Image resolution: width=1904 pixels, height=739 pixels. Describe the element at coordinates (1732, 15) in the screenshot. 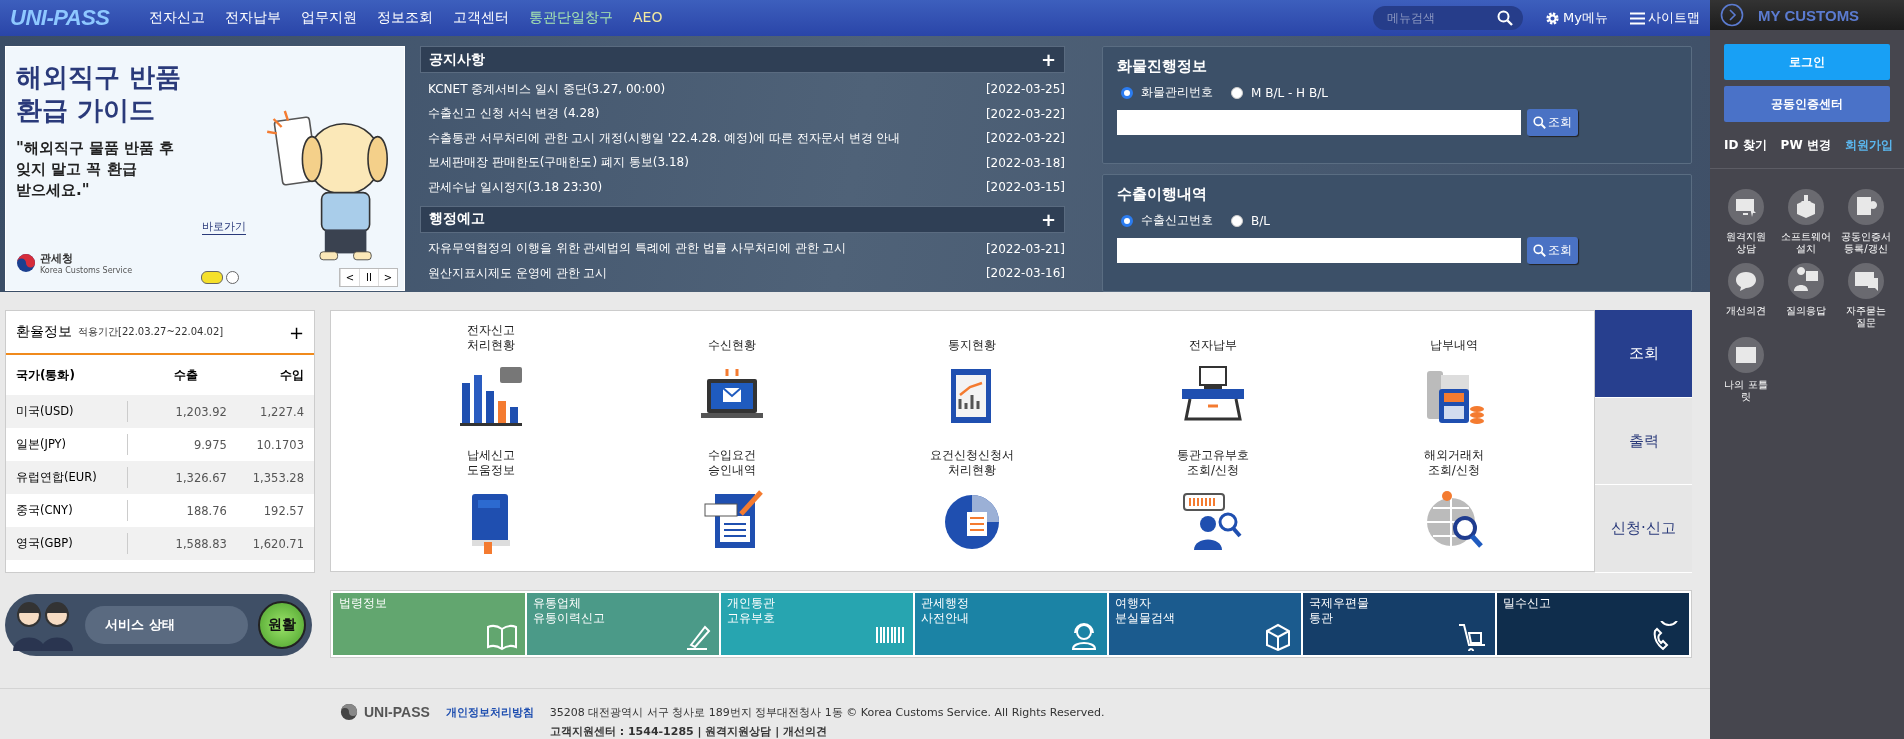

I see `chevron-circle-icon` at that location.